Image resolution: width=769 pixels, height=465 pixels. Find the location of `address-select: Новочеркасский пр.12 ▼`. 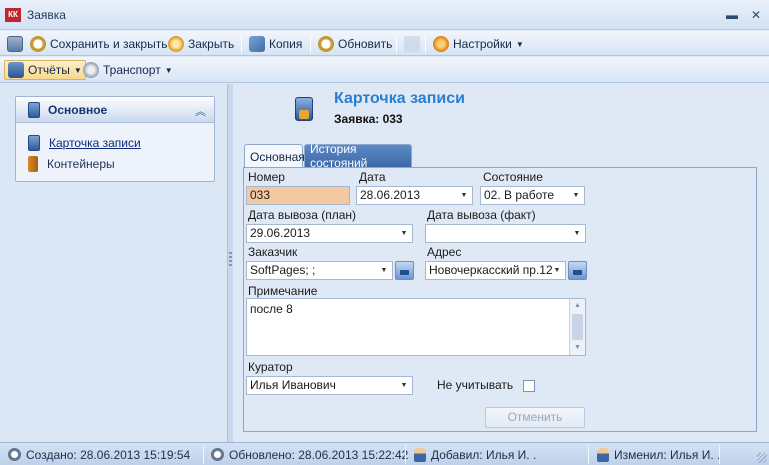

address-select: Новочеркасский пр.12 ▼ is located at coordinates (495, 270).